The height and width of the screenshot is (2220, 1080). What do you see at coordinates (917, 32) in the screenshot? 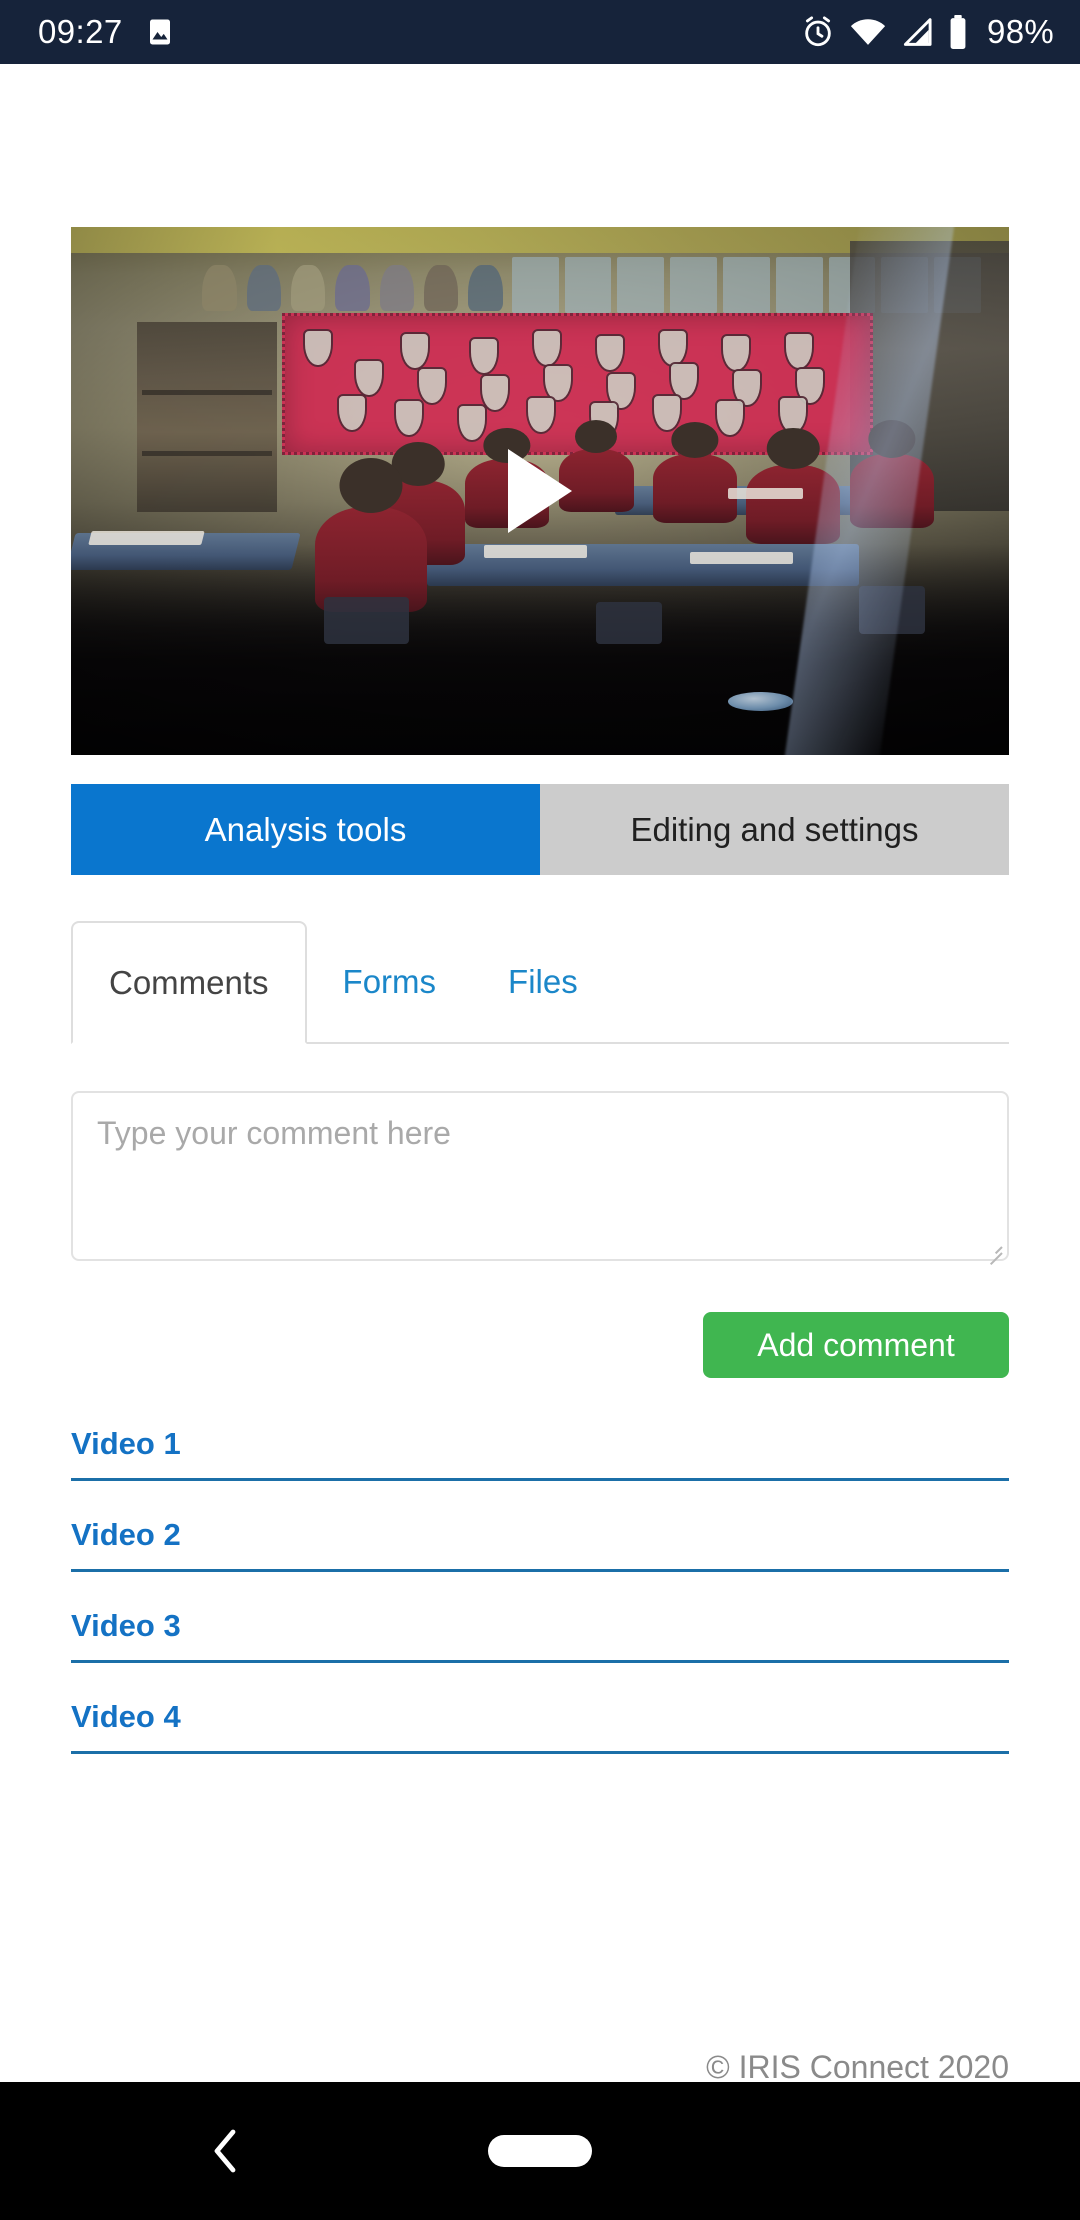
I see `cell-signal-icon` at bounding box center [917, 32].